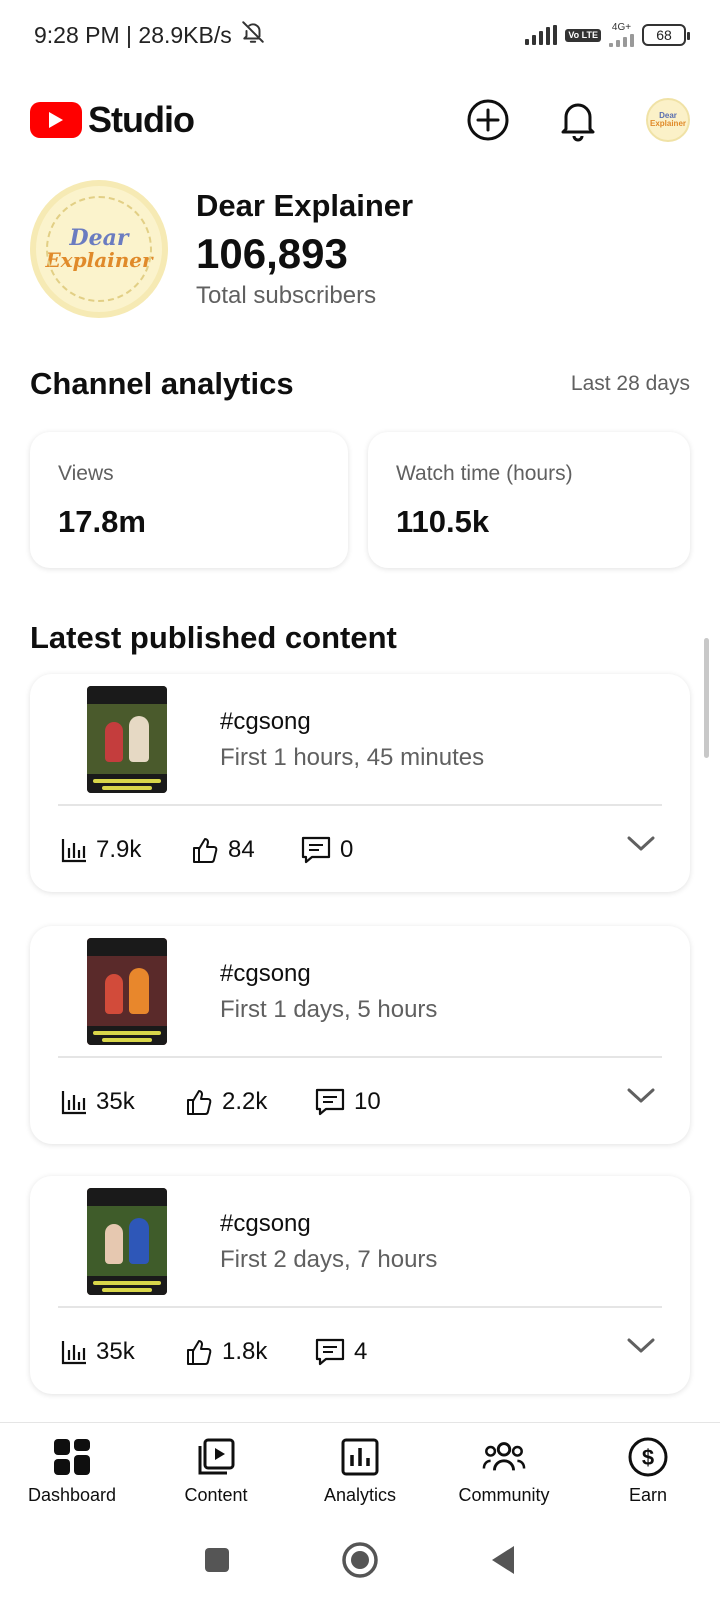 The height and width of the screenshot is (1600, 720). I want to click on app-header: Studio Dear Explainer, so click(360, 120).